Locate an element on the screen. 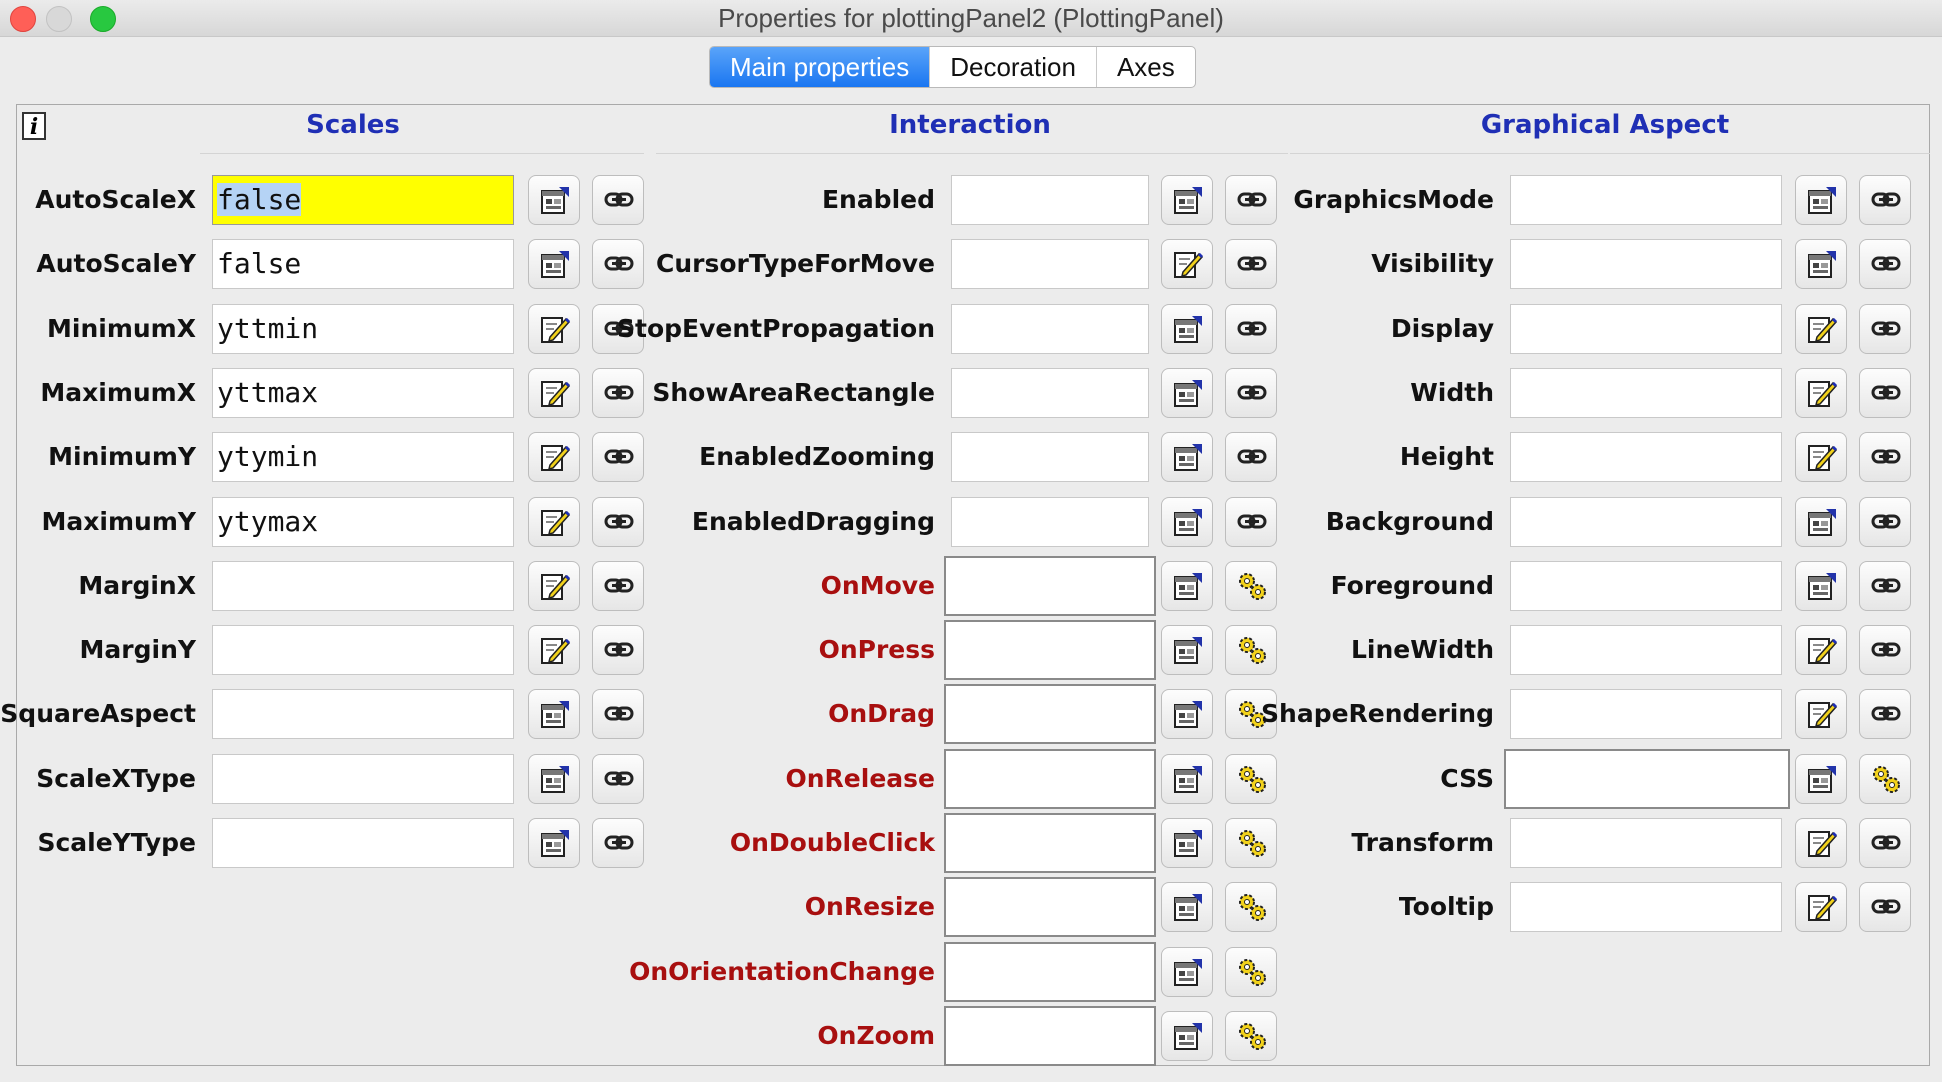 This screenshot has height=1082, width=1942. property-label: Background is located at coordinates (1409, 521).